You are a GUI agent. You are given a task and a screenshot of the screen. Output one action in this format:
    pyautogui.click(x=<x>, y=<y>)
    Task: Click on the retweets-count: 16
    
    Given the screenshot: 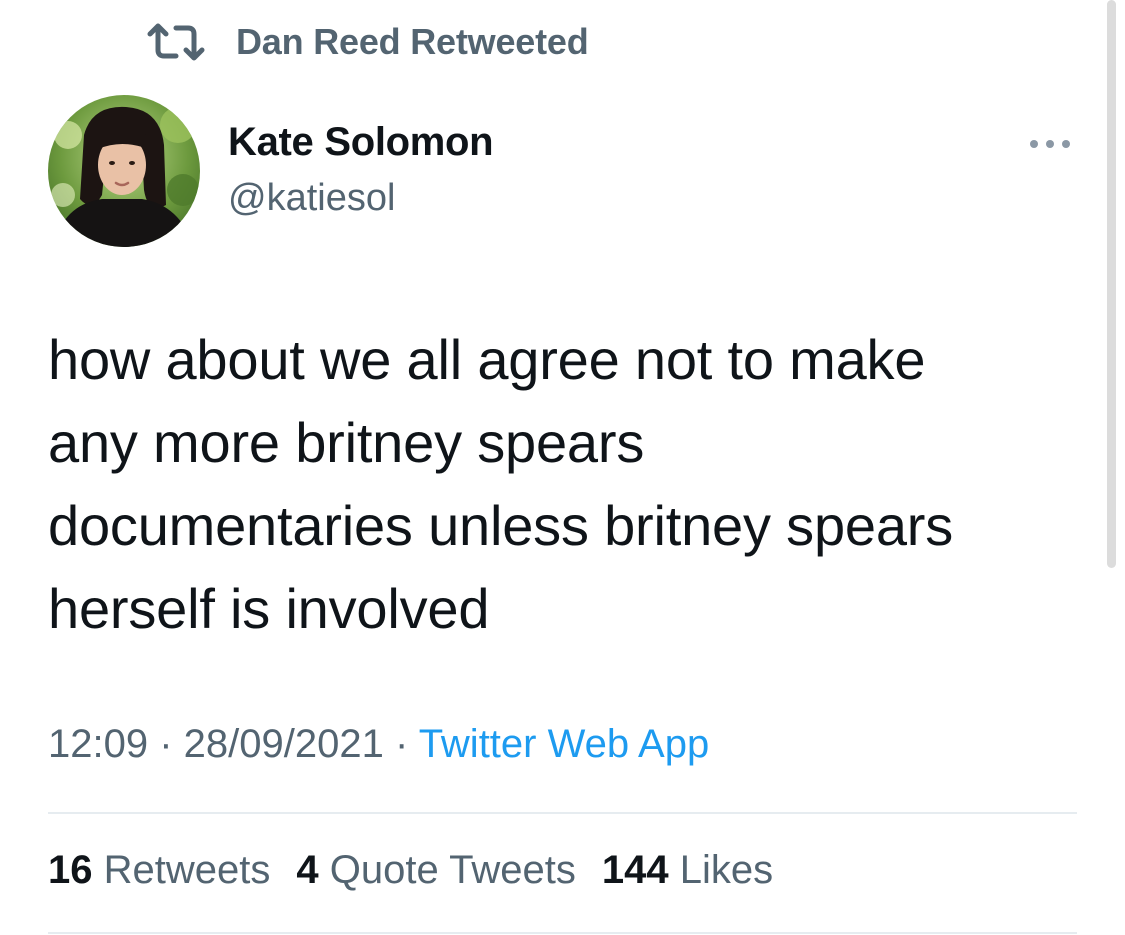 What is the action you would take?
    pyautogui.click(x=70, y=870)
    